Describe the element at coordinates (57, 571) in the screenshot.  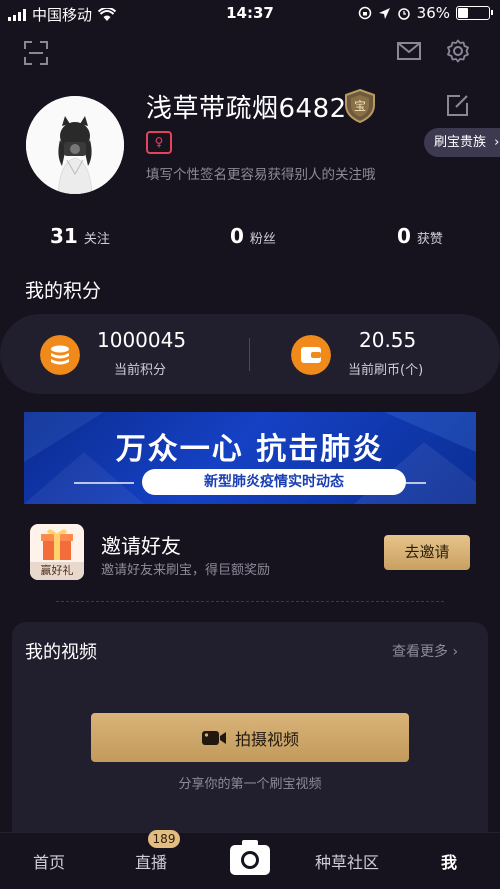
I see `gift-tag: 赢好礼` at that location.